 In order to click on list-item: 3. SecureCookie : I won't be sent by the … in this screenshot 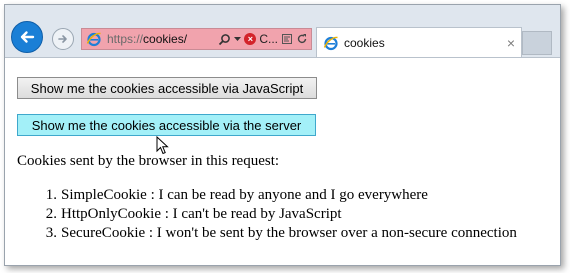, I will do `click(267, 233)`.